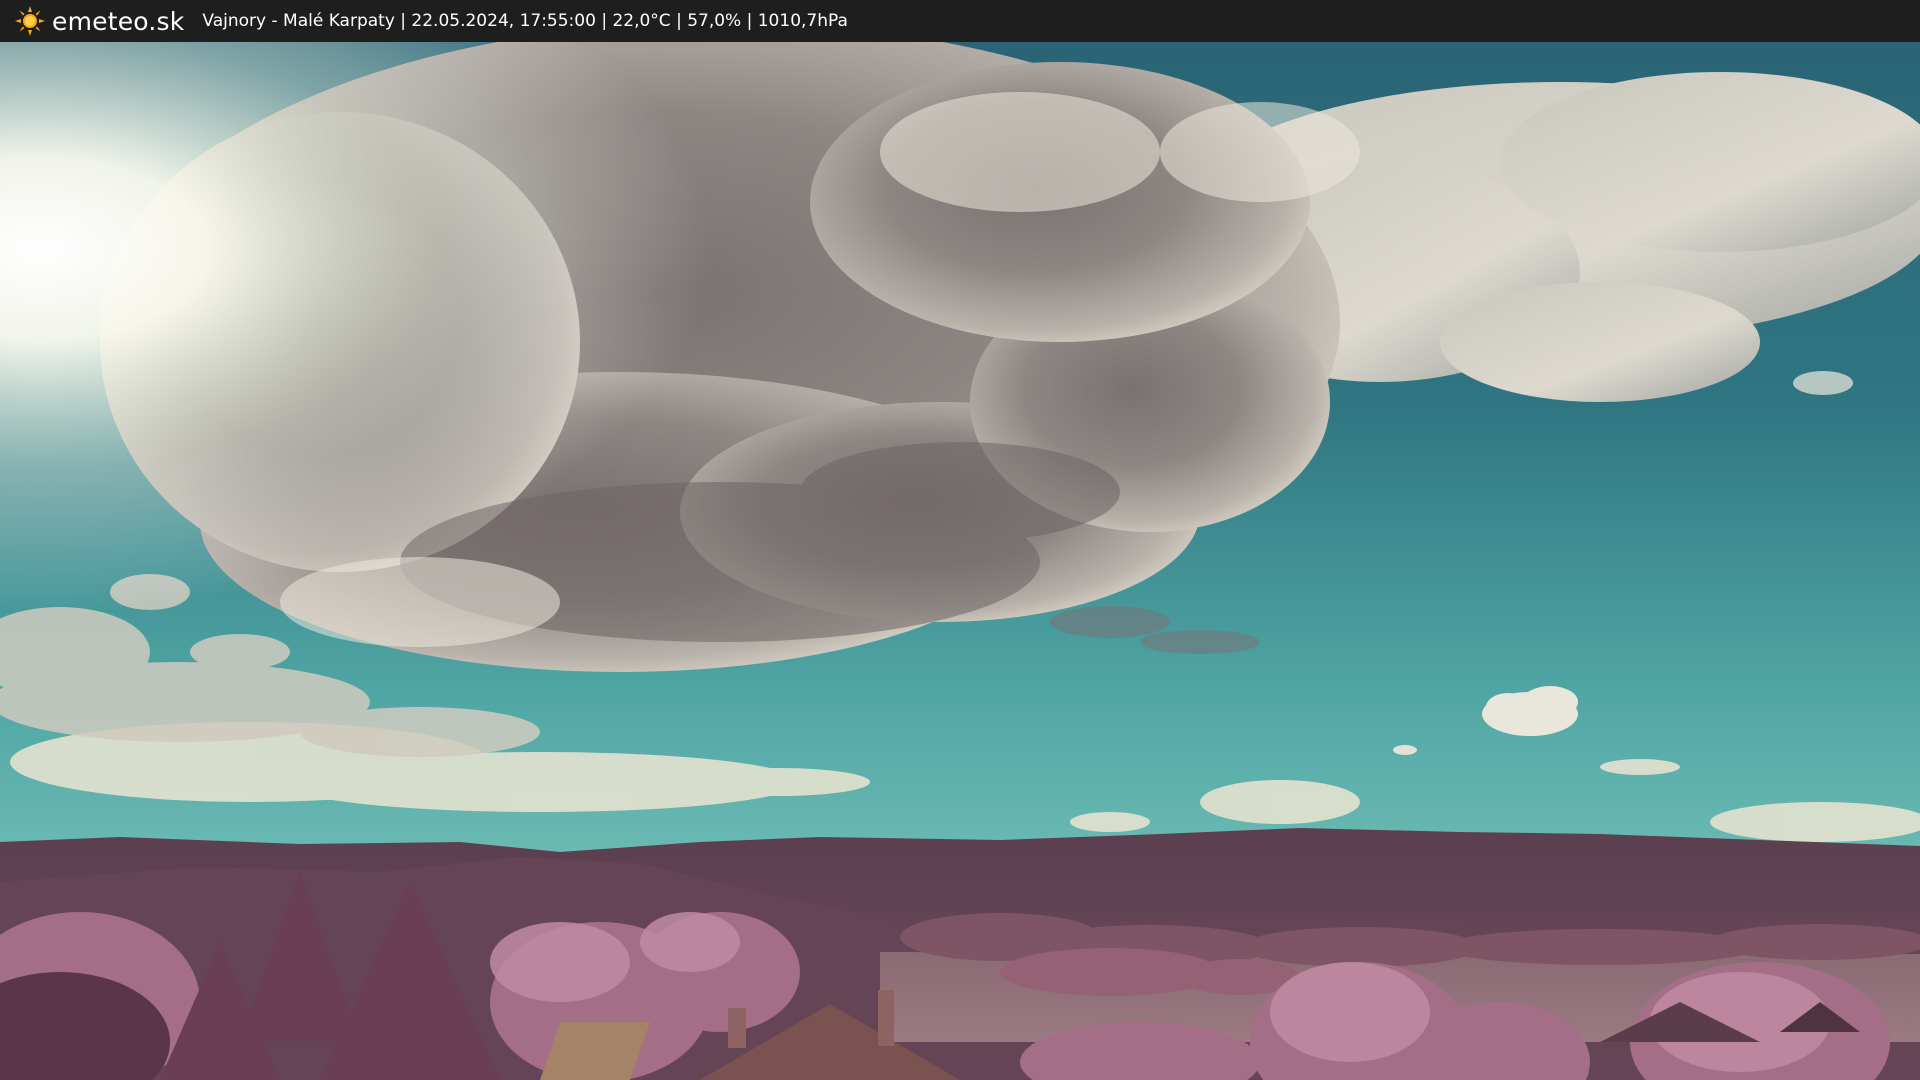 Image resolution: width=1920 pixels, height=1080 pixels. I want to click on sun-icon, so click(30, 21).